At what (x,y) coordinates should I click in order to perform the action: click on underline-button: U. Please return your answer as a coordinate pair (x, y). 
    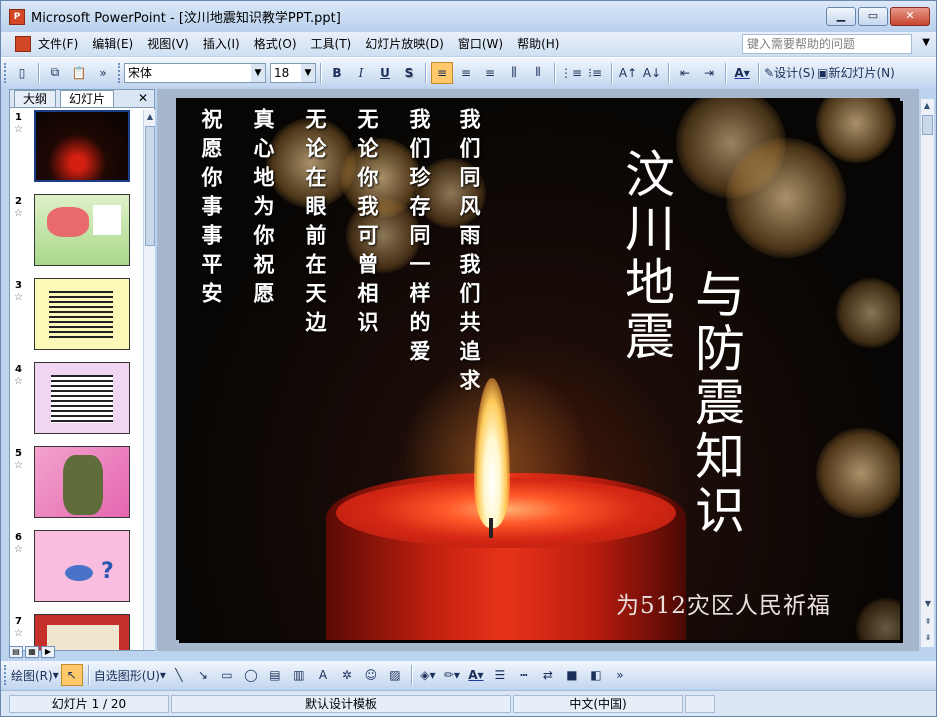
    Looking at the image, I should click on (385, 73).